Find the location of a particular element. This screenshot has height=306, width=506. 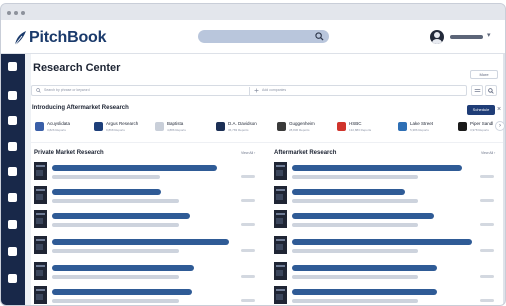

pitchbook-logo: PitchBook is located at coordinates (60, 38).